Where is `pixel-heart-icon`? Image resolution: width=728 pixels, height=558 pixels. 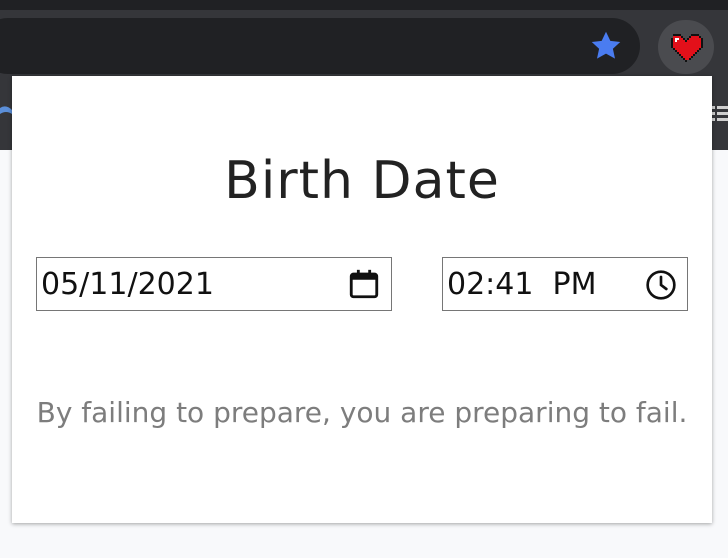 pixel-heart-icon is located at coordinates (687, 48).